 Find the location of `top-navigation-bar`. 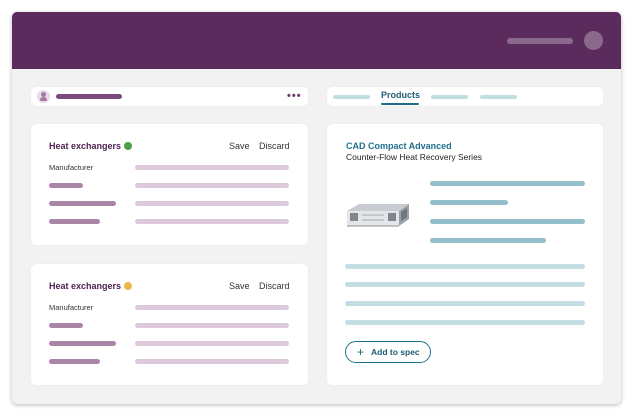

top-navigation-bar is located at coordinates (316, 40).